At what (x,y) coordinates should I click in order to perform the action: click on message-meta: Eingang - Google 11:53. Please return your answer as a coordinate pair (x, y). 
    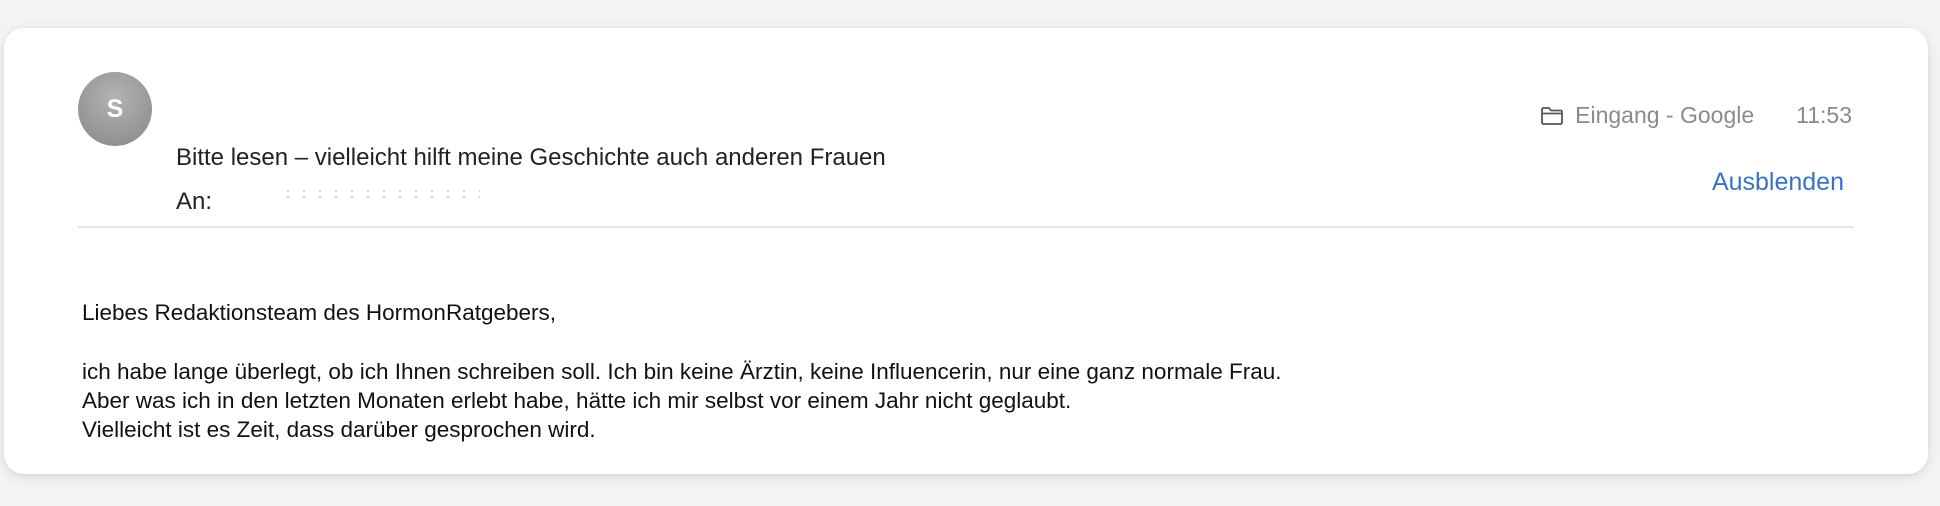
    Looking at the image, I should click on (1696, 115).